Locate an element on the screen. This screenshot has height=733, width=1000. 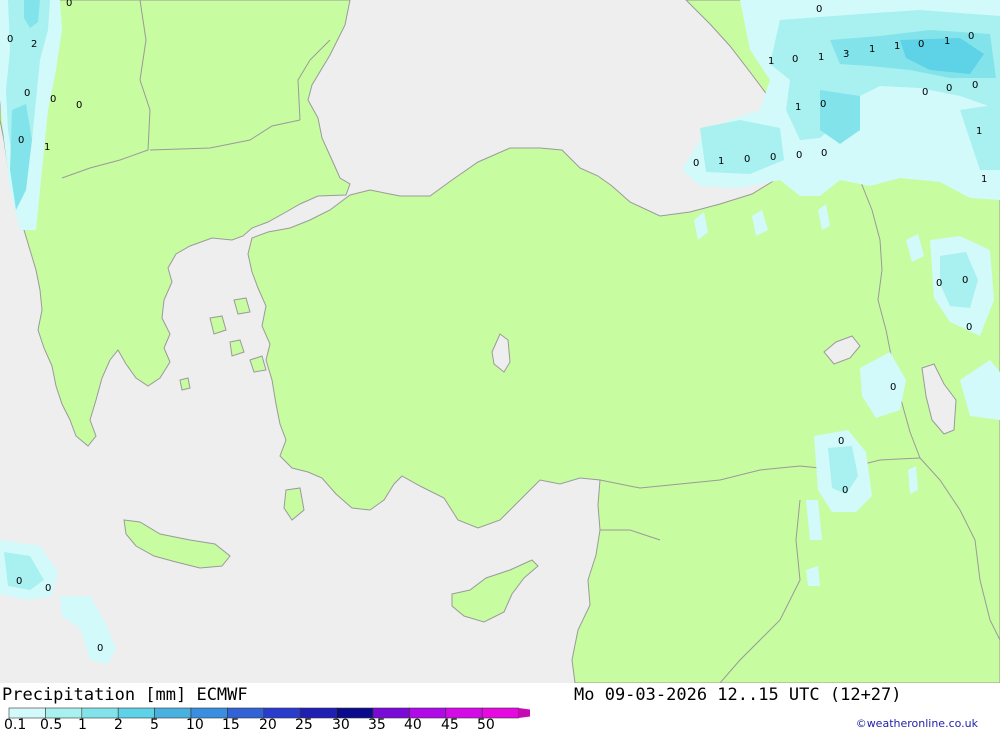
legend-tick: 25 is located at coordinates (304, 725).